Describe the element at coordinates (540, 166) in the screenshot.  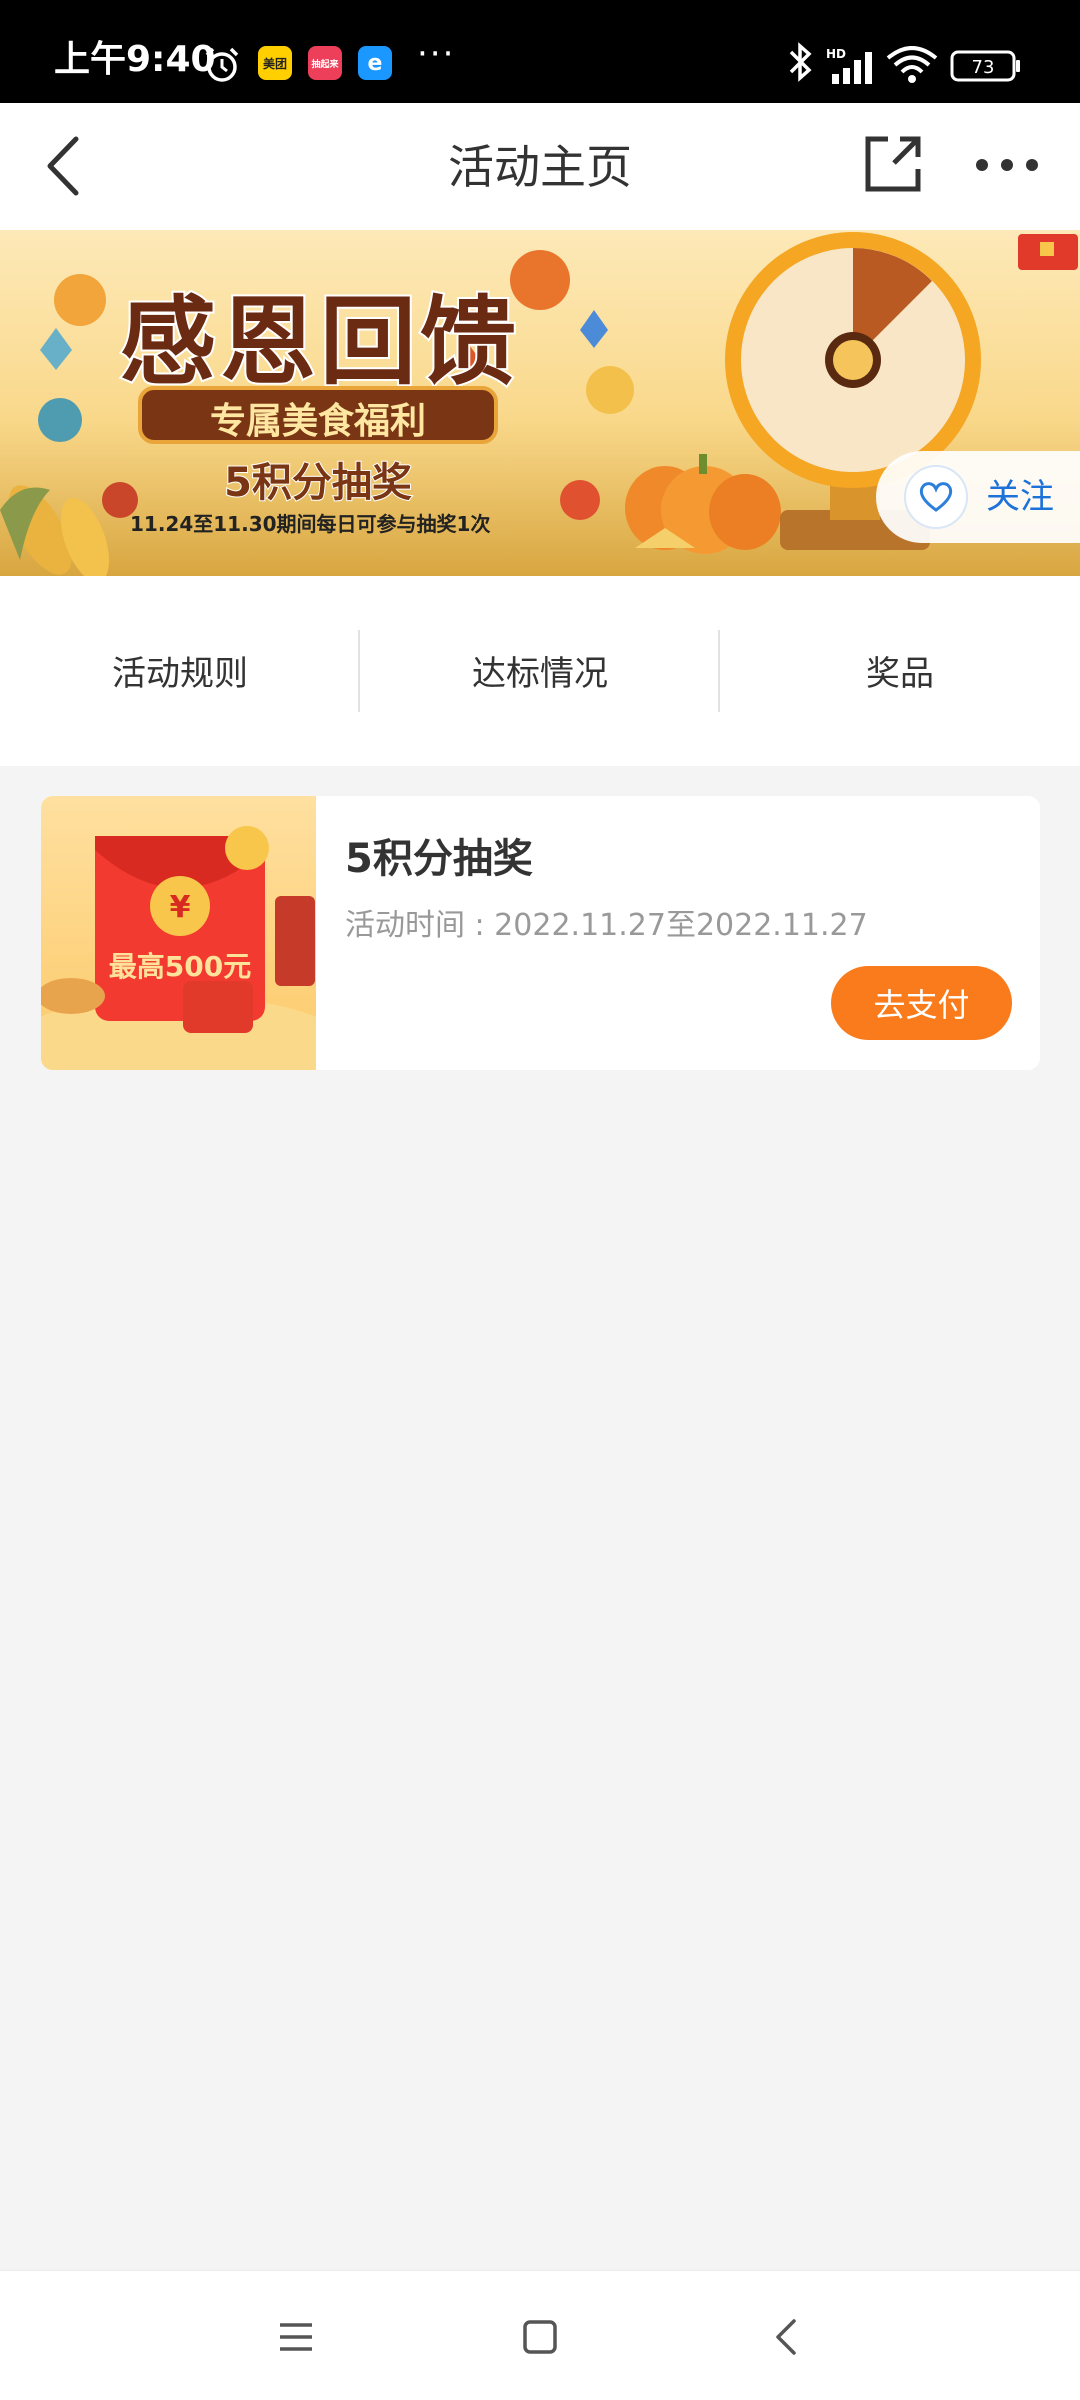
I see `title-bar: 活动主页` at that location.